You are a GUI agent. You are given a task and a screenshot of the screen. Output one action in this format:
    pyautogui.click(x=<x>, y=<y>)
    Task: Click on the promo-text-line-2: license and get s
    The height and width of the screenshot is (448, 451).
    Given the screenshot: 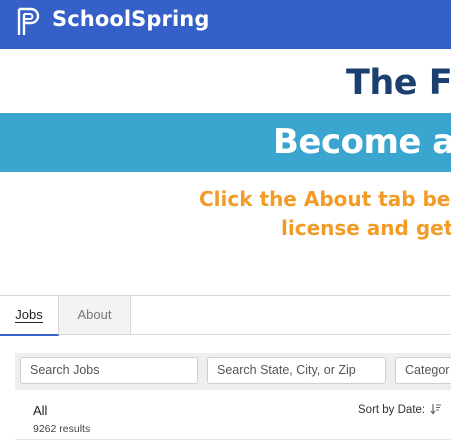 What is the action you would take?
    pyautogui.click(x=366, y=228)
    